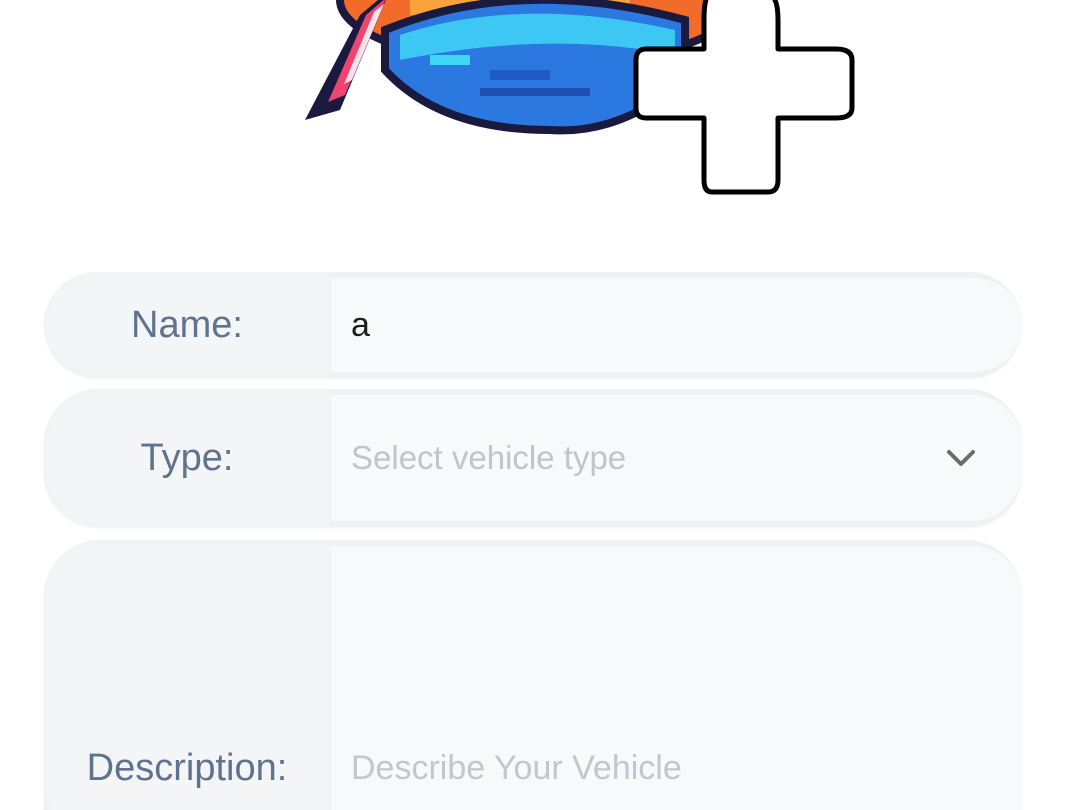 This screenshot has height=810, width=1080. What do you see at coordinates (187, 768) in the screenshot?
I see `description-label: Description:` at bounding box center [187, 768].